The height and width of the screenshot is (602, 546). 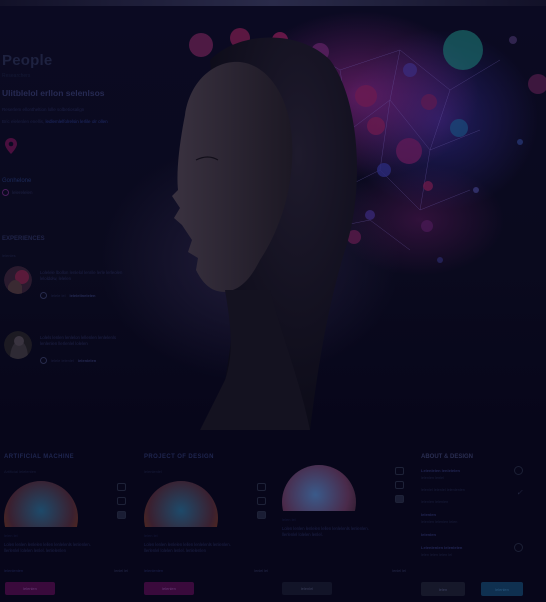 What do you see at coordinates (471, 534) in the screenshot?
I see `sidebar-item: lelenlen` at bounding box center [471, 534].